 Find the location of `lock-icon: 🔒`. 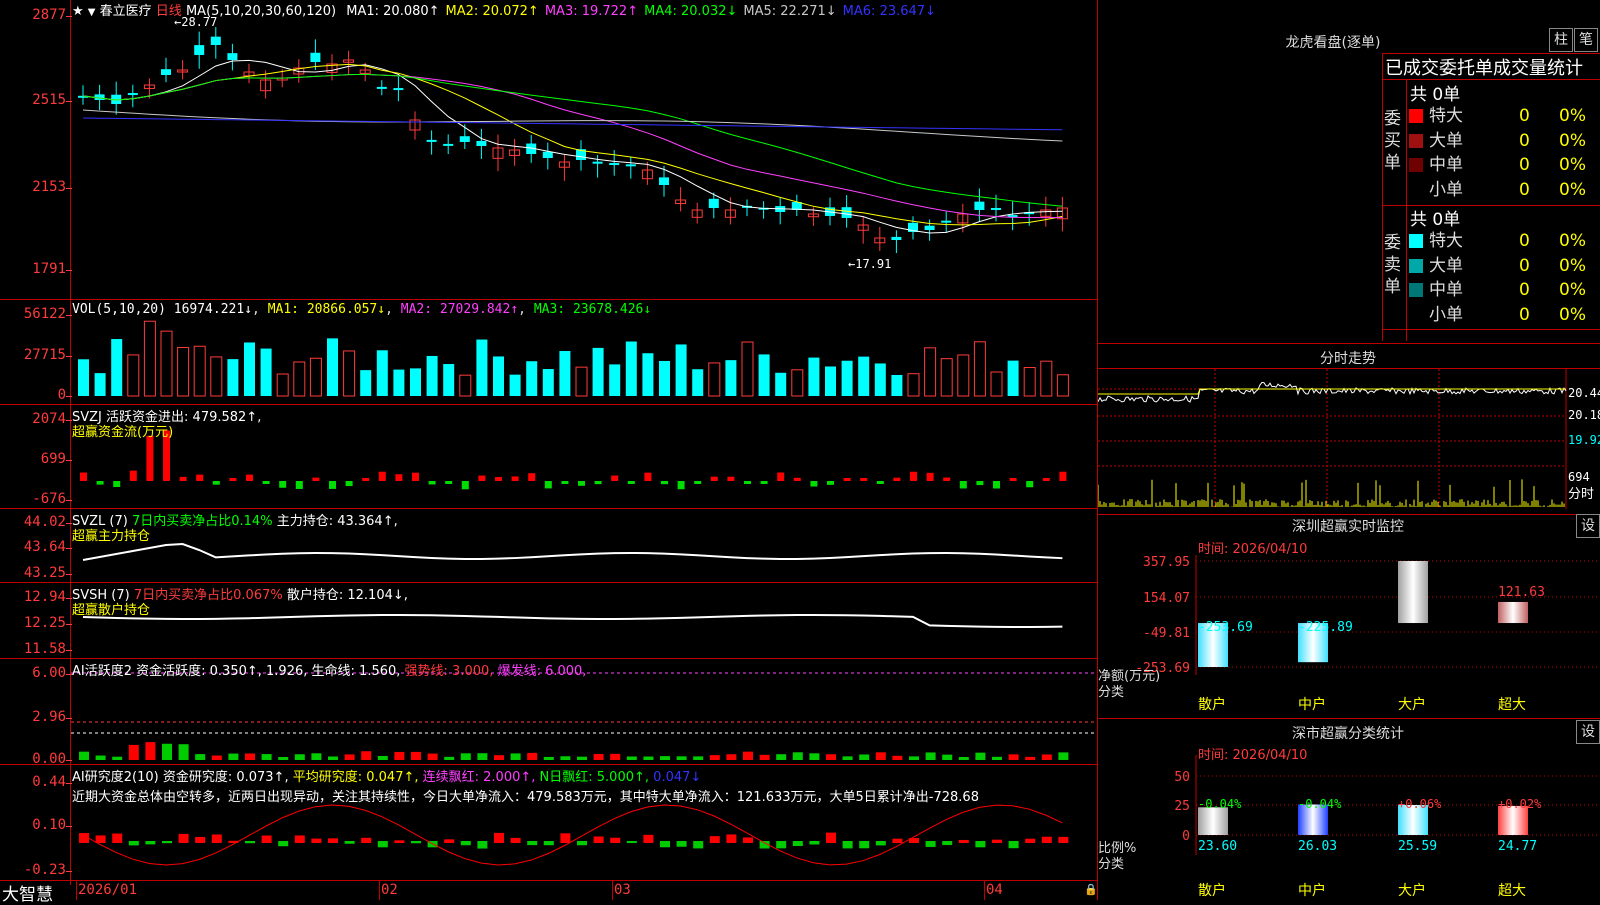

lock-icon: 🔒 is located at coordinates (1091, 889).